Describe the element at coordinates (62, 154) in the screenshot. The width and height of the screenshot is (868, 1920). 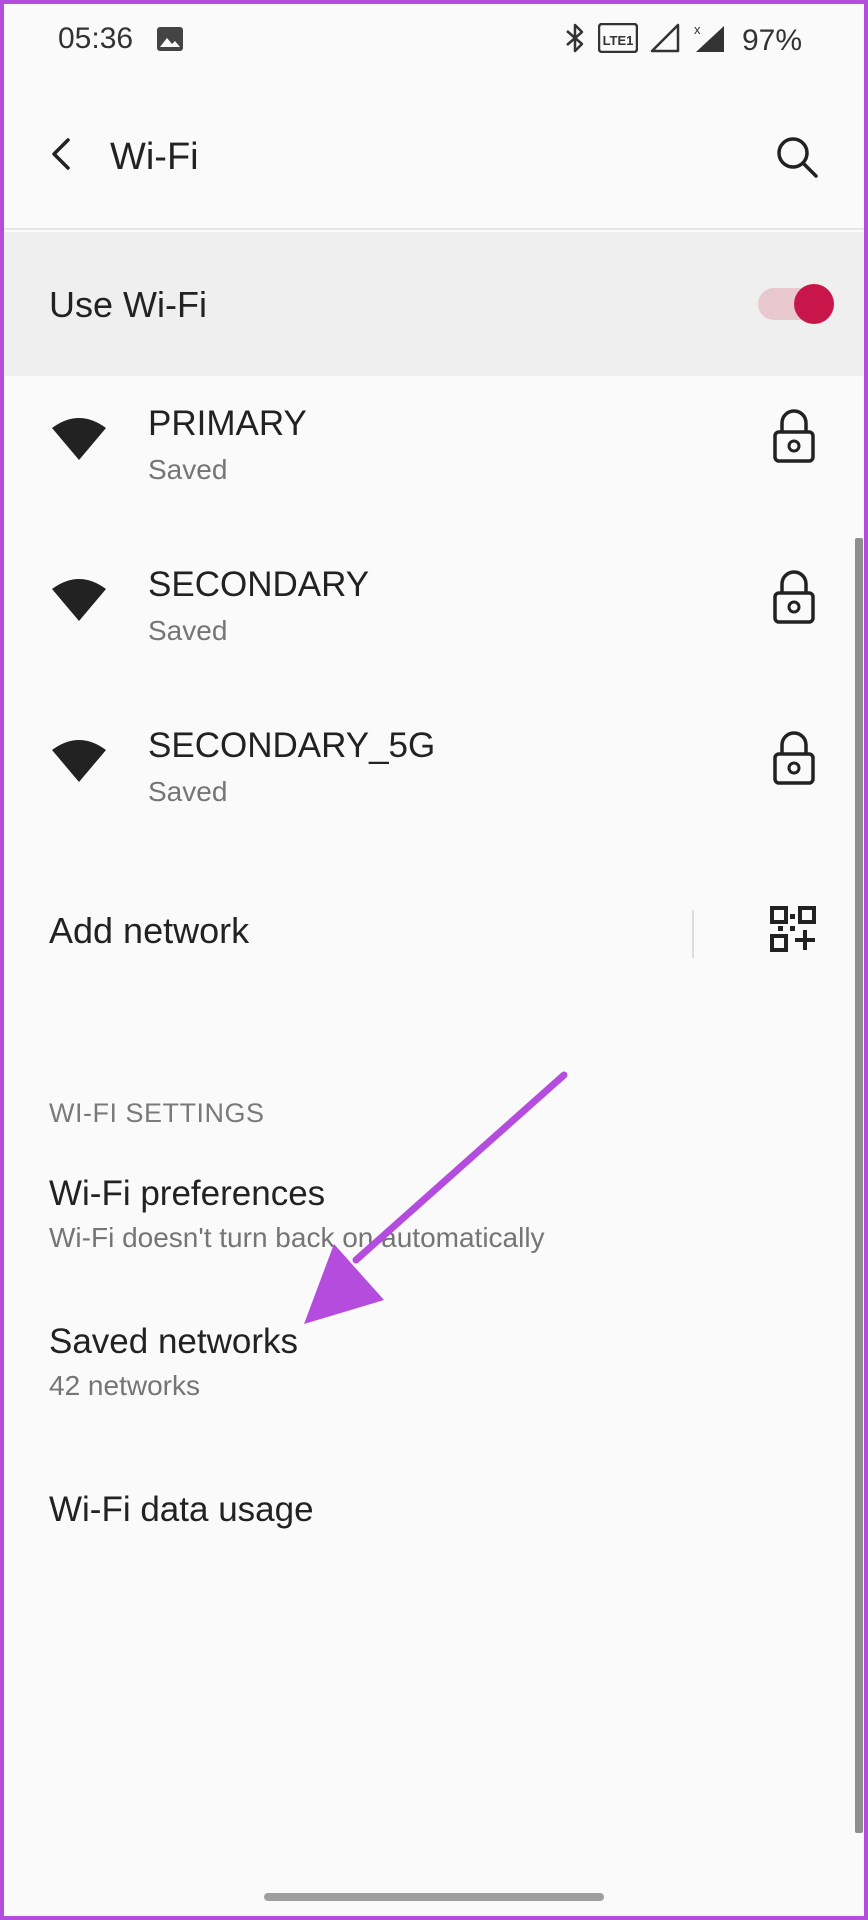
I see `back-arrow-icon` at that location.